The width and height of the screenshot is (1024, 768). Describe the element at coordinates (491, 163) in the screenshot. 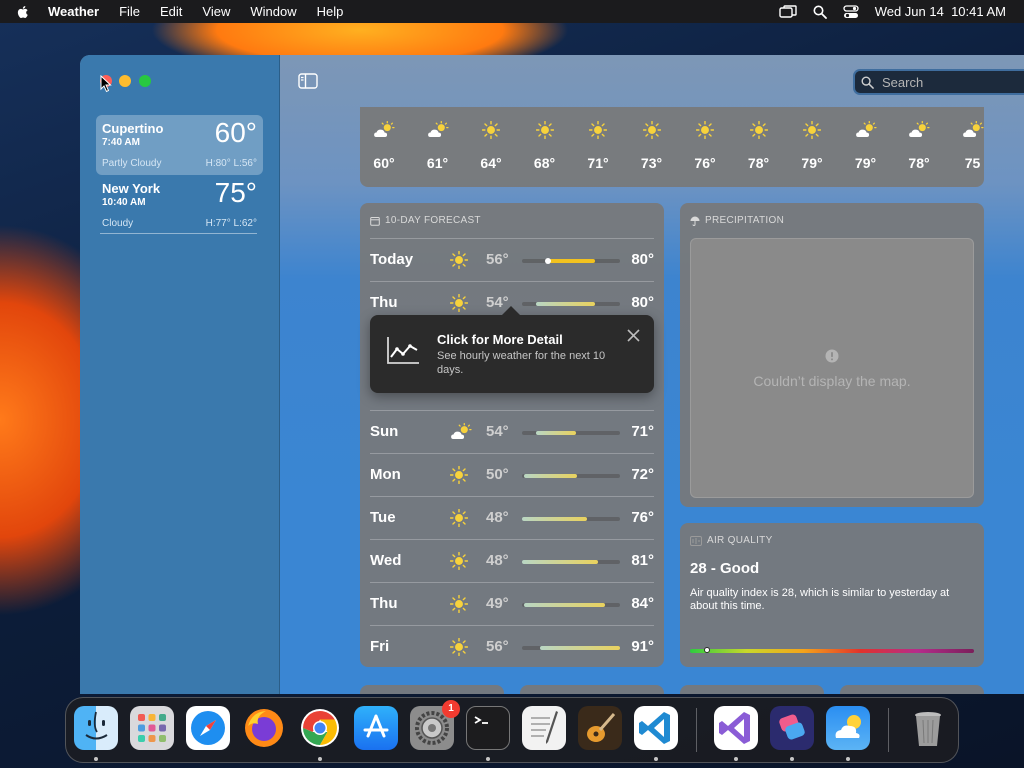

I see `hourly-temperature: 64°` at that location.